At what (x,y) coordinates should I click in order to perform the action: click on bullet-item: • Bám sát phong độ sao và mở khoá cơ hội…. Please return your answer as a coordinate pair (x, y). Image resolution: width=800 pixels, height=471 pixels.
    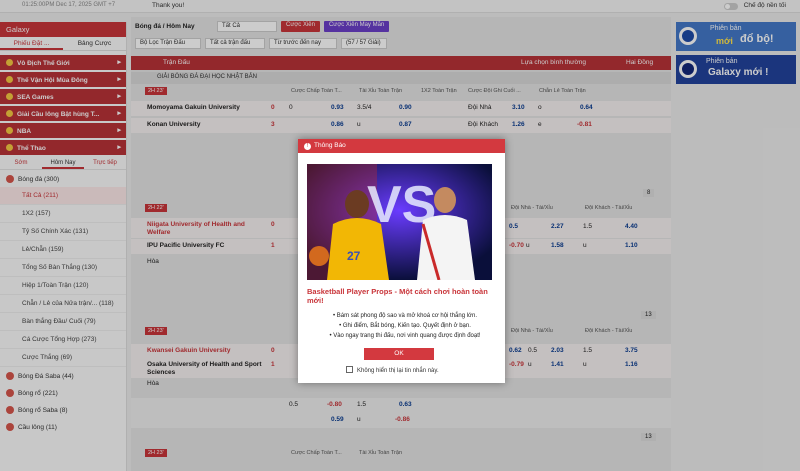
    Looking at the image, I should click on (405, 316).